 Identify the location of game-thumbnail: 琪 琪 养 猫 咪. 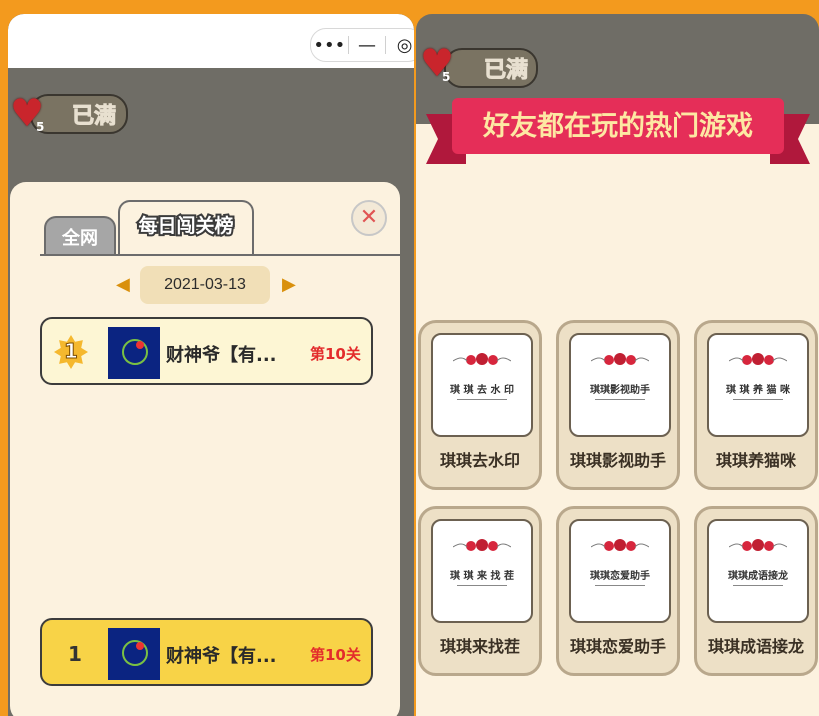
(758, 385).